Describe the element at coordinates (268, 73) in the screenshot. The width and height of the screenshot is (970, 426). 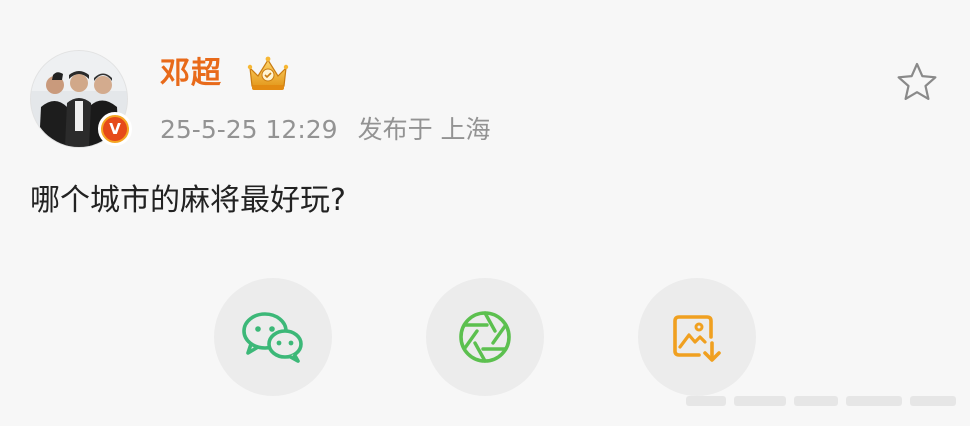
I see `crown-badge-icon` at that location.